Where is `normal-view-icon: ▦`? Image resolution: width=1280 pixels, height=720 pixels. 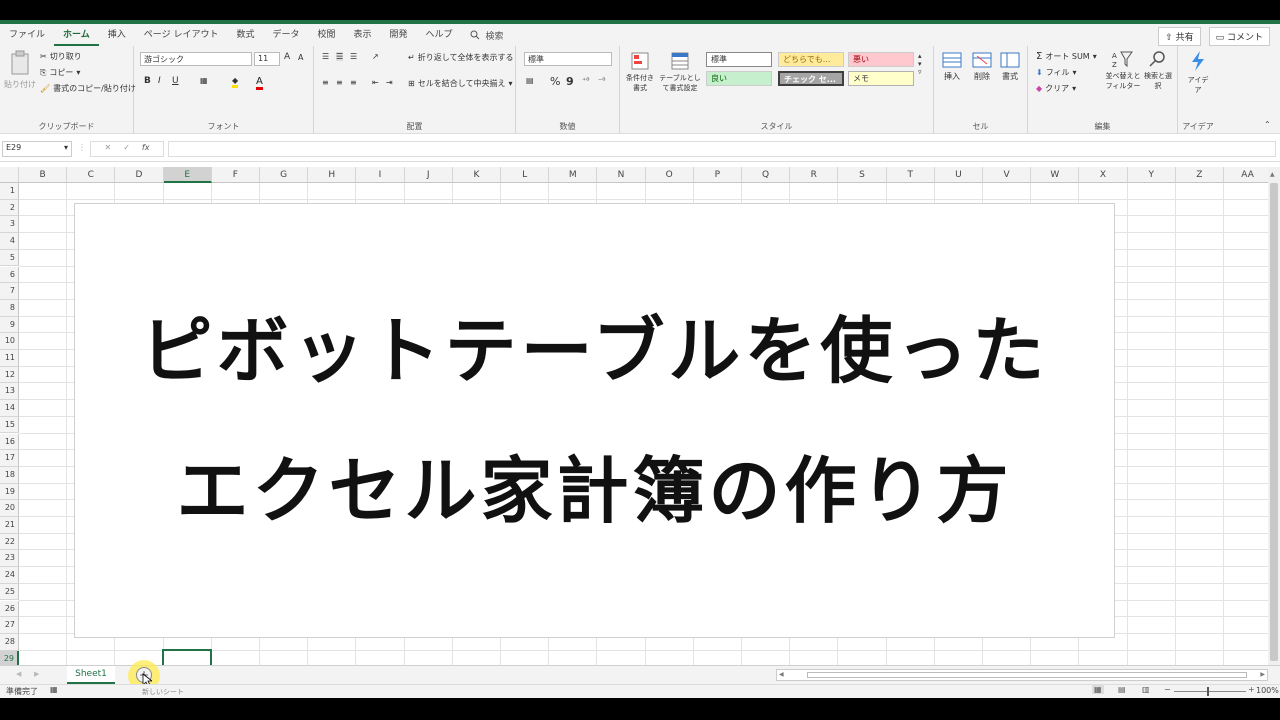
normal-view-icon: ▦ is located at coordinates (1098, 689).